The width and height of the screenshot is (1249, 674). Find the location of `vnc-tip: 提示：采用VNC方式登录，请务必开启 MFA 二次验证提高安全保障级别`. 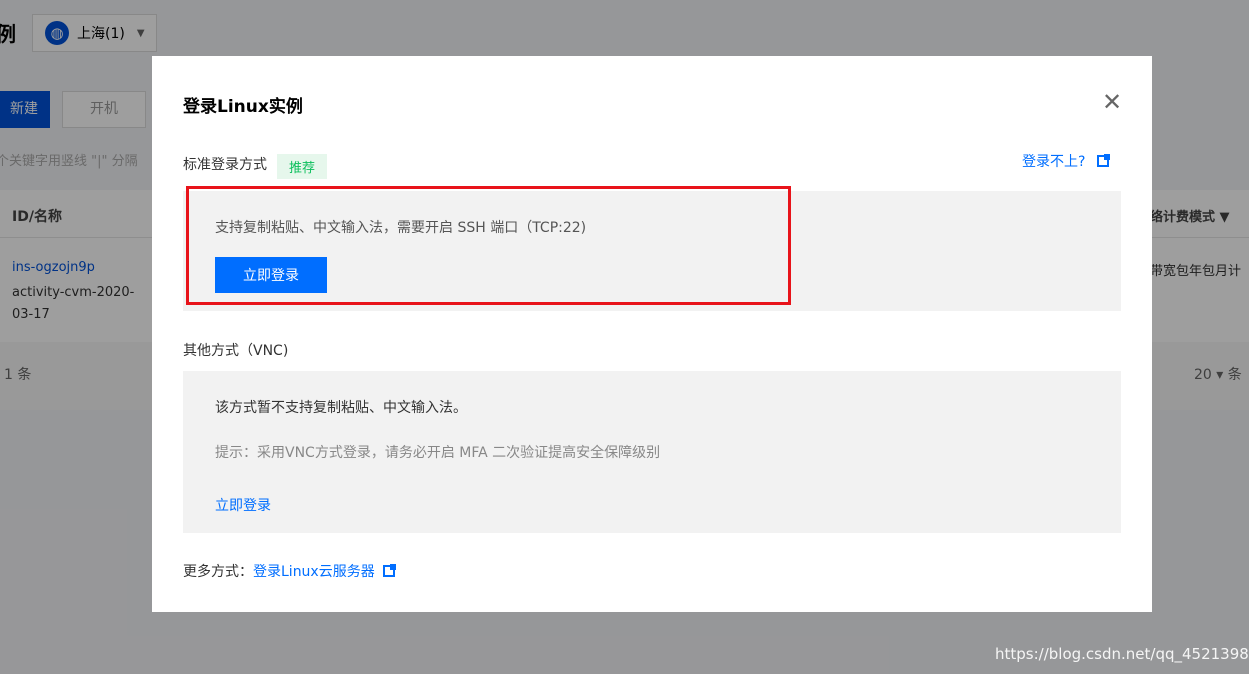

vnc-tip: 提示：采用VNC方式登录，请务必开启 MFA 二次验证提高安全保障级别 is located at coordinates (438, 453).